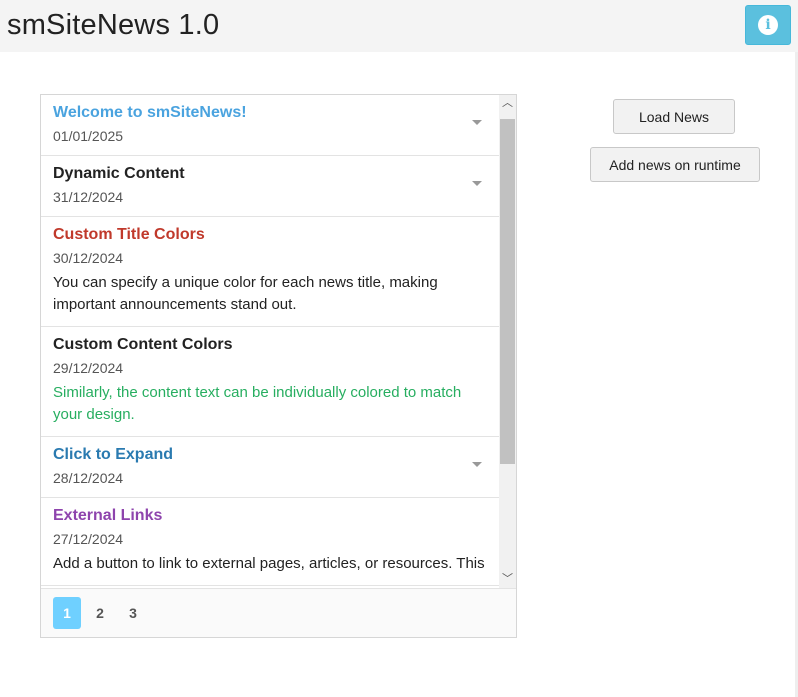  What do you see at coordinates (674, 116) in the screenshot?
I see `load-news-button: Load News` at bounding box center [674, 116].